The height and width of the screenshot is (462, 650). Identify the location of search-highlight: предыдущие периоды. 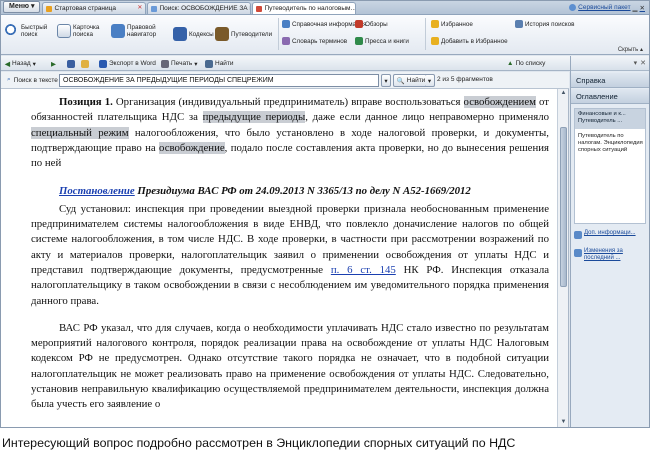
(254, 117).